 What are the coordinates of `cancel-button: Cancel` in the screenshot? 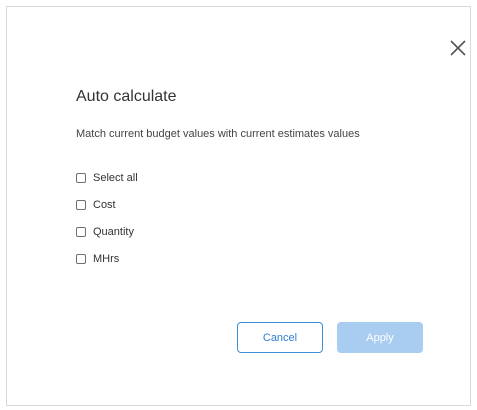 It's located at (280, 337).